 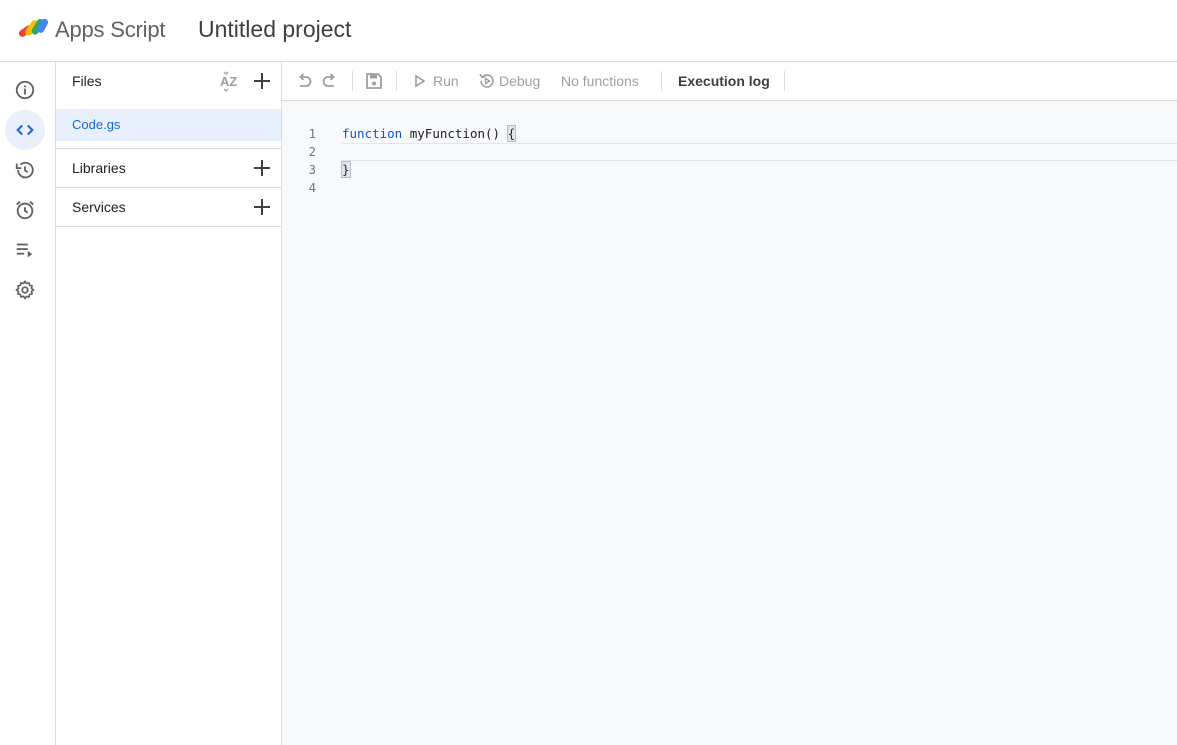 What do you see at coordinates (455, 133) in the screenshot?
I see `identifier-token: myFunction()` at bounding box center [455, 133].